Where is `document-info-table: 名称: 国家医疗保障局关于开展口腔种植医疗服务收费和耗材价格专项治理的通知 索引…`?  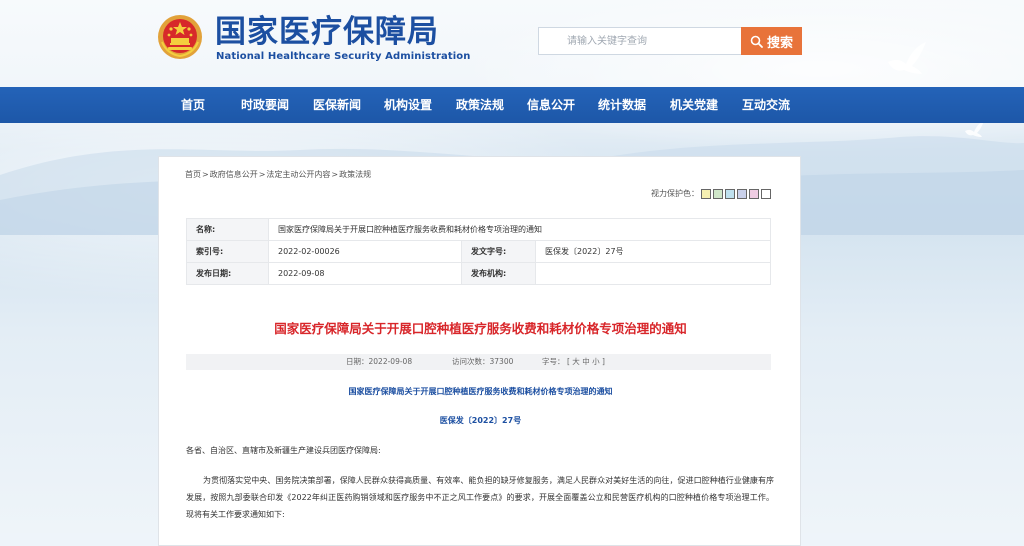
document-info-table: 名称: 国家医疗保障局关于开展口腔种植医疗服务收费和耗材价格专项治理的通知 索引… is located at coordinates (478, 251).